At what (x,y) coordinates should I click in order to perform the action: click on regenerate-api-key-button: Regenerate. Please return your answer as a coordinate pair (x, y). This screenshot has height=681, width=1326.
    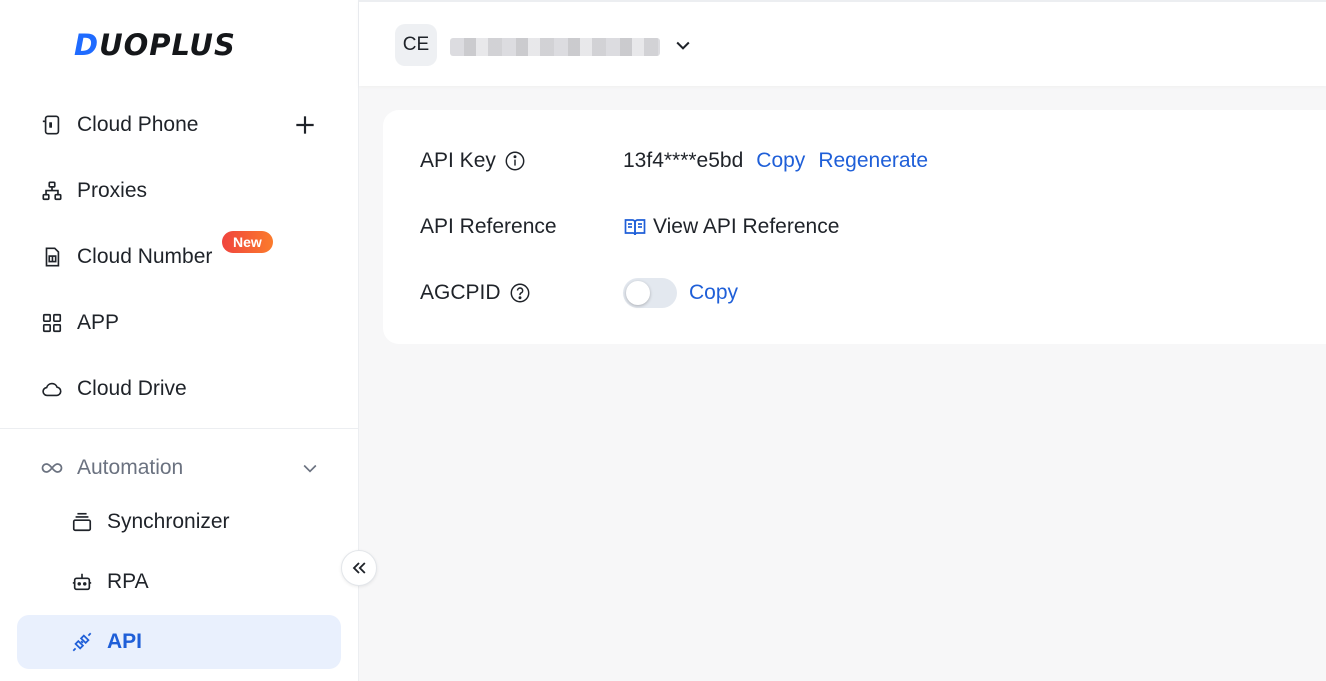
    Looking at the image, I should click on (873, 161).